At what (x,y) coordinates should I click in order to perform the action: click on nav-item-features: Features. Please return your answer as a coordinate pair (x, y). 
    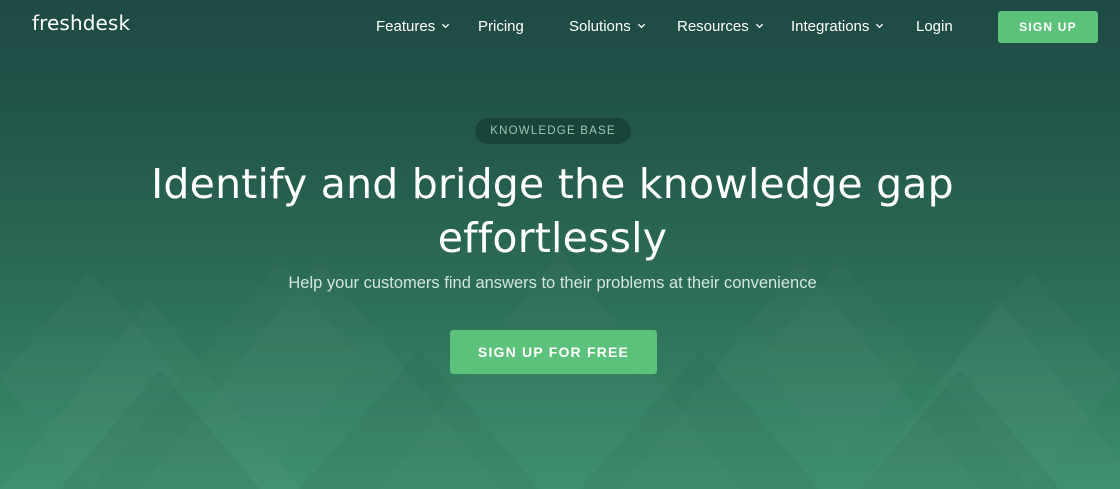
    Looking at the image, I should click on (413, 26).